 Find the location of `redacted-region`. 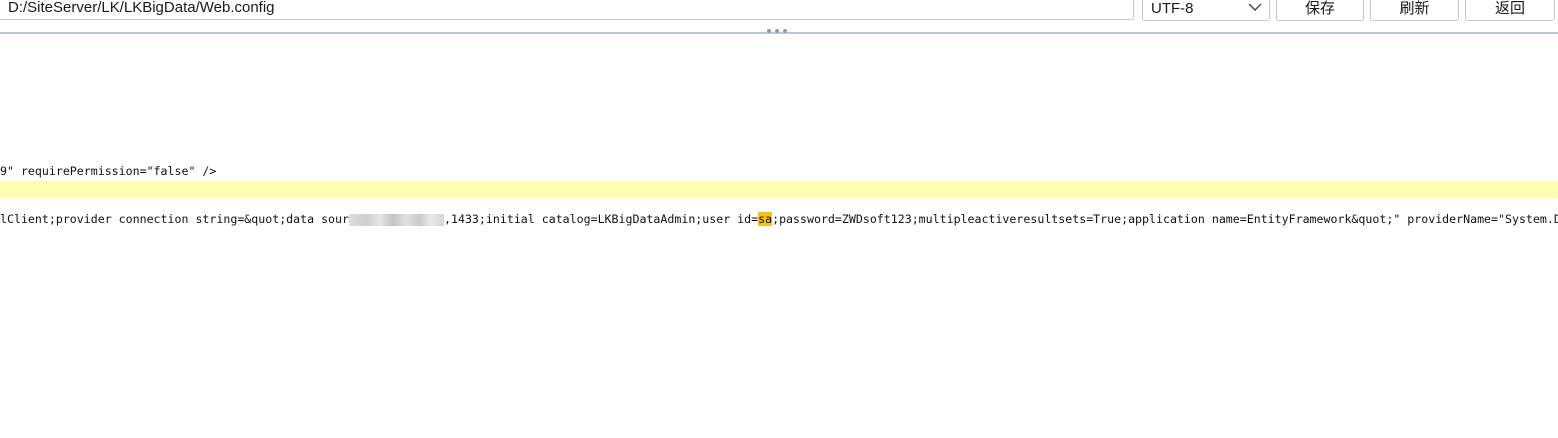

redacted-region is located at coordinates (397, 219).